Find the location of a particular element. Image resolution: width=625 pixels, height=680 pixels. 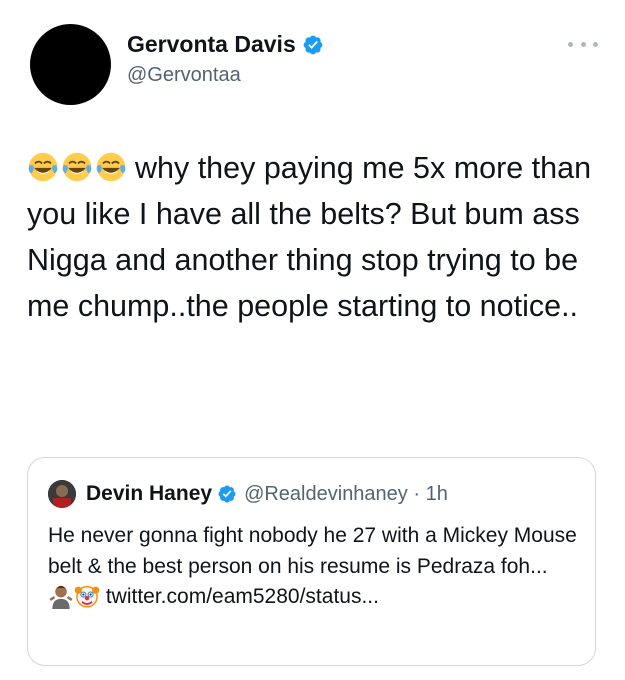

more-options-ellipsis-icon is located at coordinates (583, 44).